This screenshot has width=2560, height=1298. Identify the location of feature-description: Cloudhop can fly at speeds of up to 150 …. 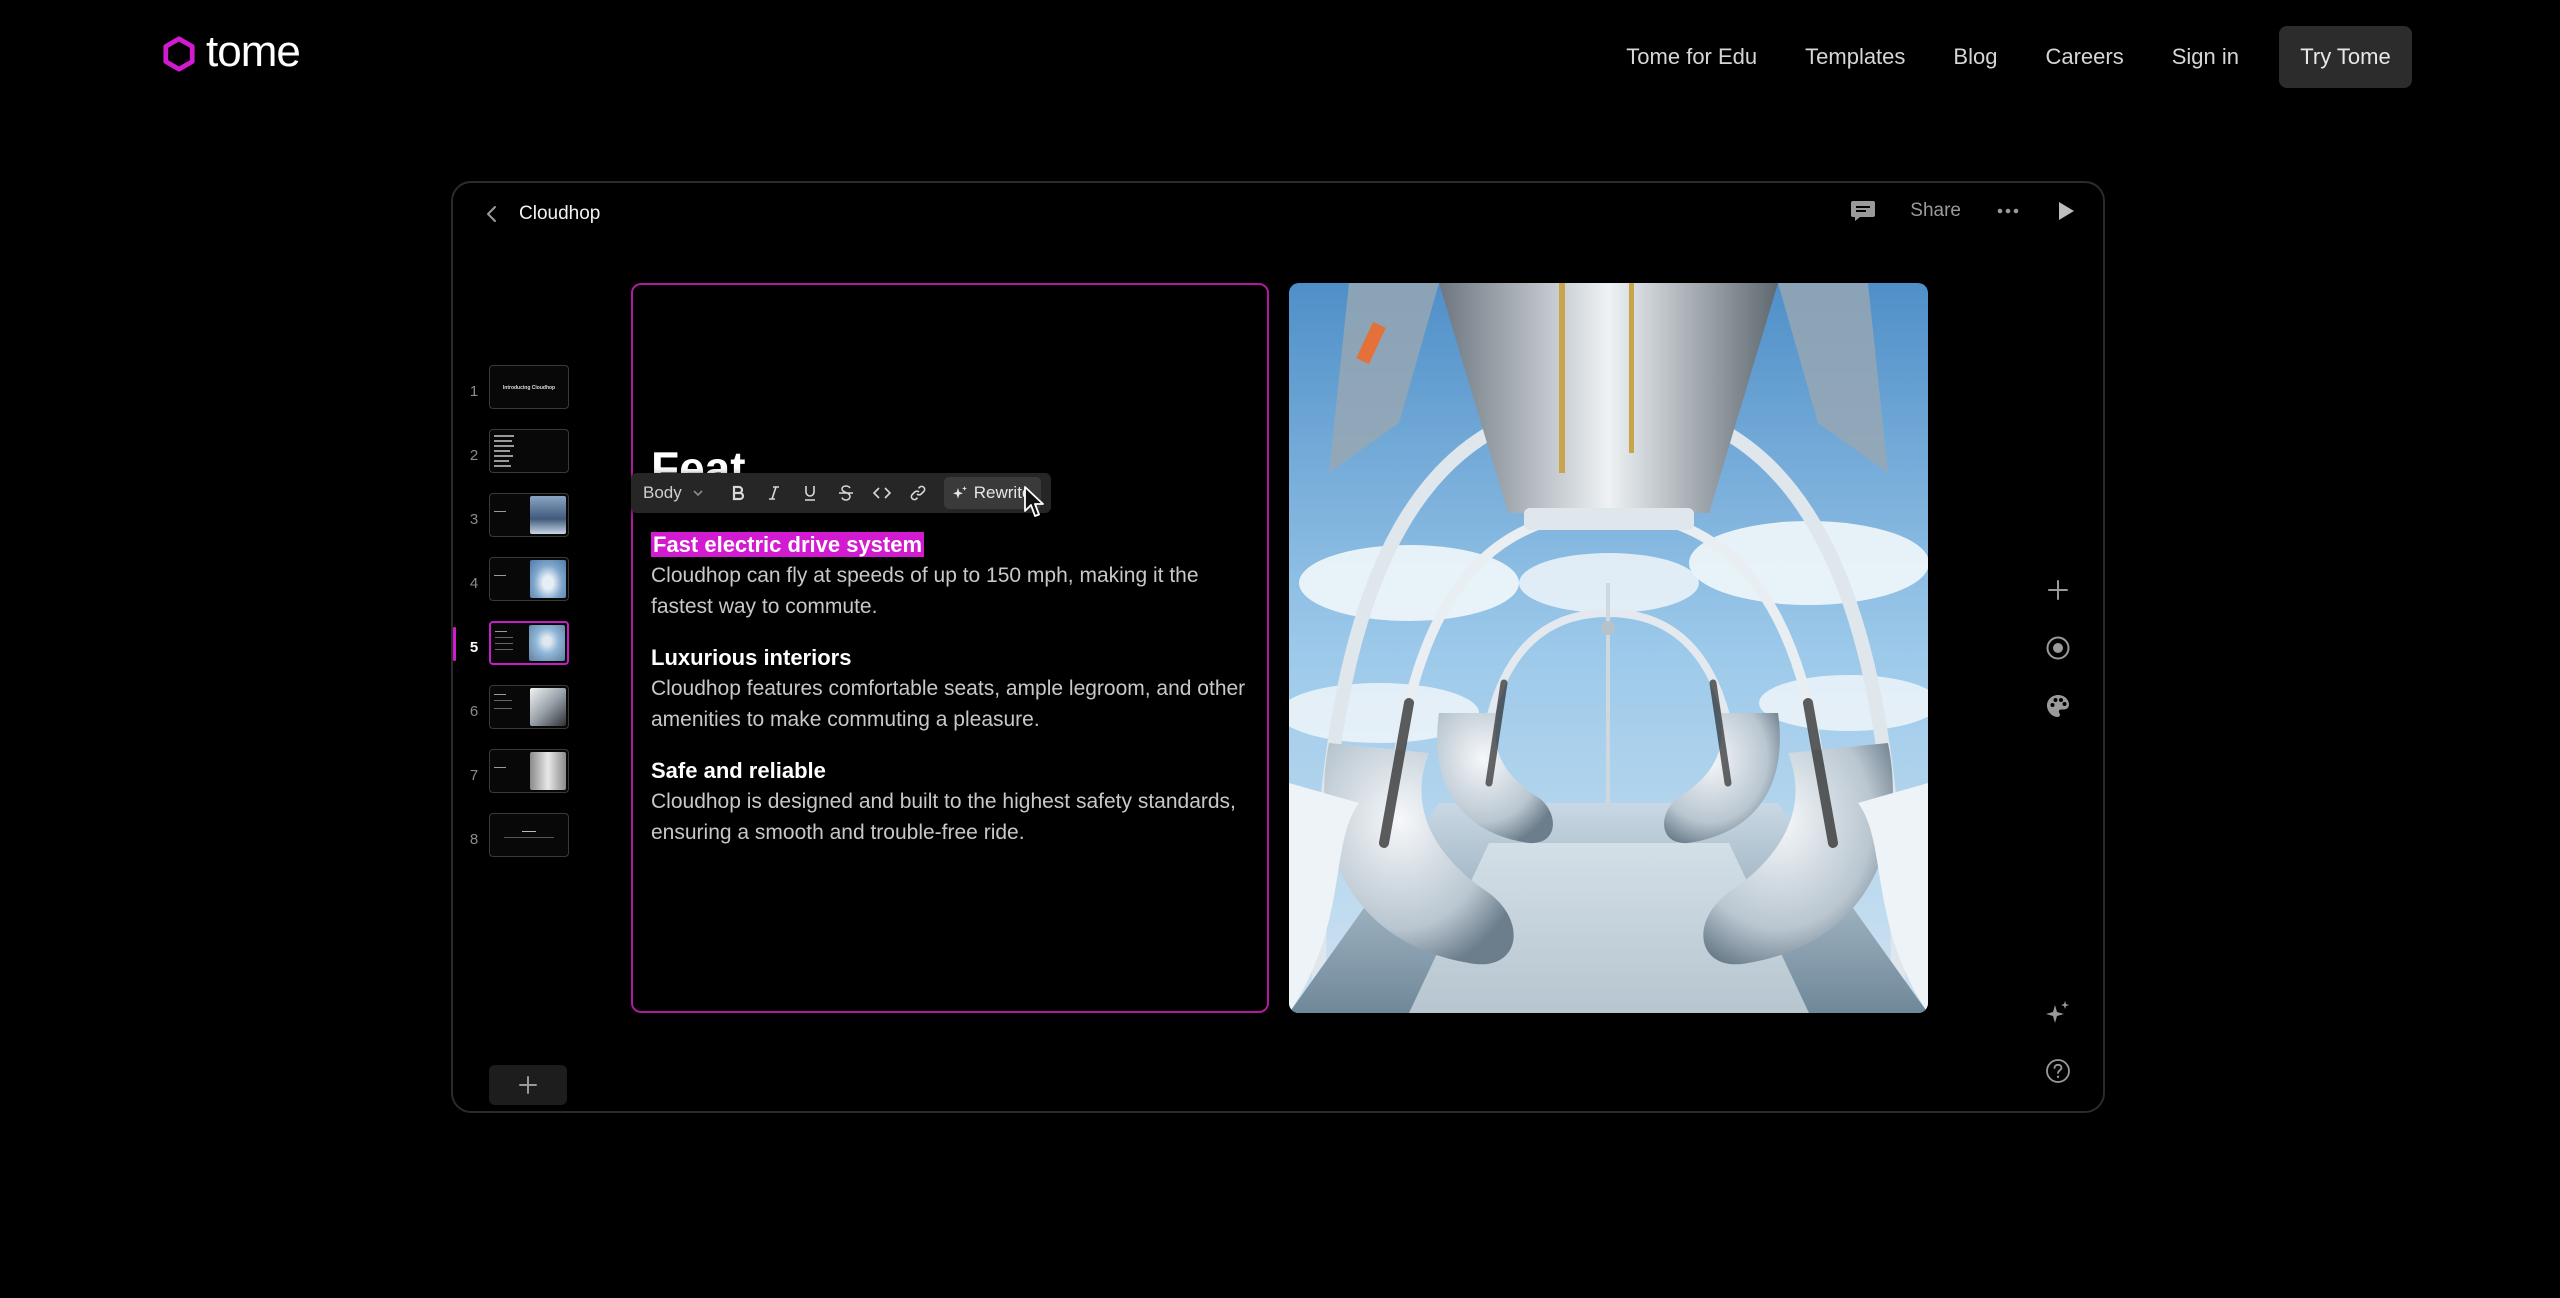
(951, 591).